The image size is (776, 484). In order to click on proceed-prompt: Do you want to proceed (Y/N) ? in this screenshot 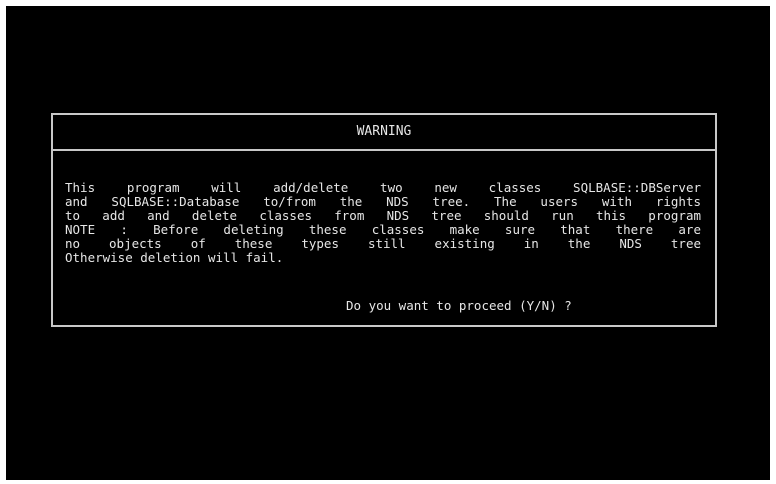, I will do `click(459, 305)`.